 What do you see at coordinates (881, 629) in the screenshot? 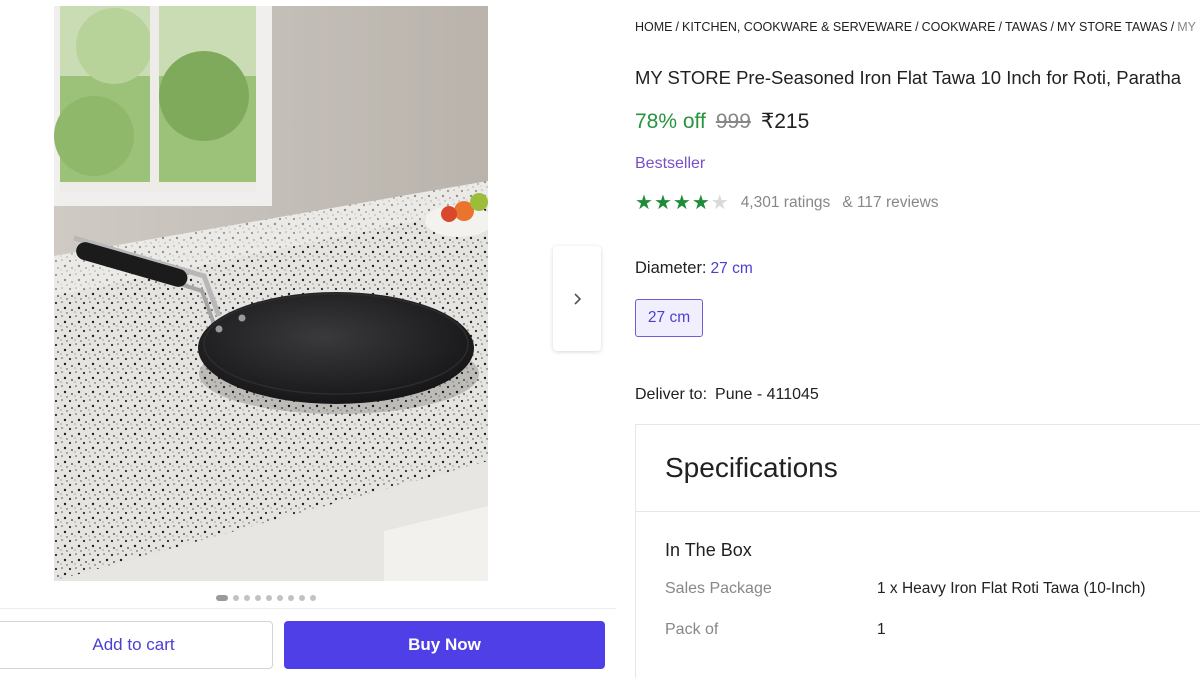
I see `spec-value: 1` at bounding box center [881, 629].